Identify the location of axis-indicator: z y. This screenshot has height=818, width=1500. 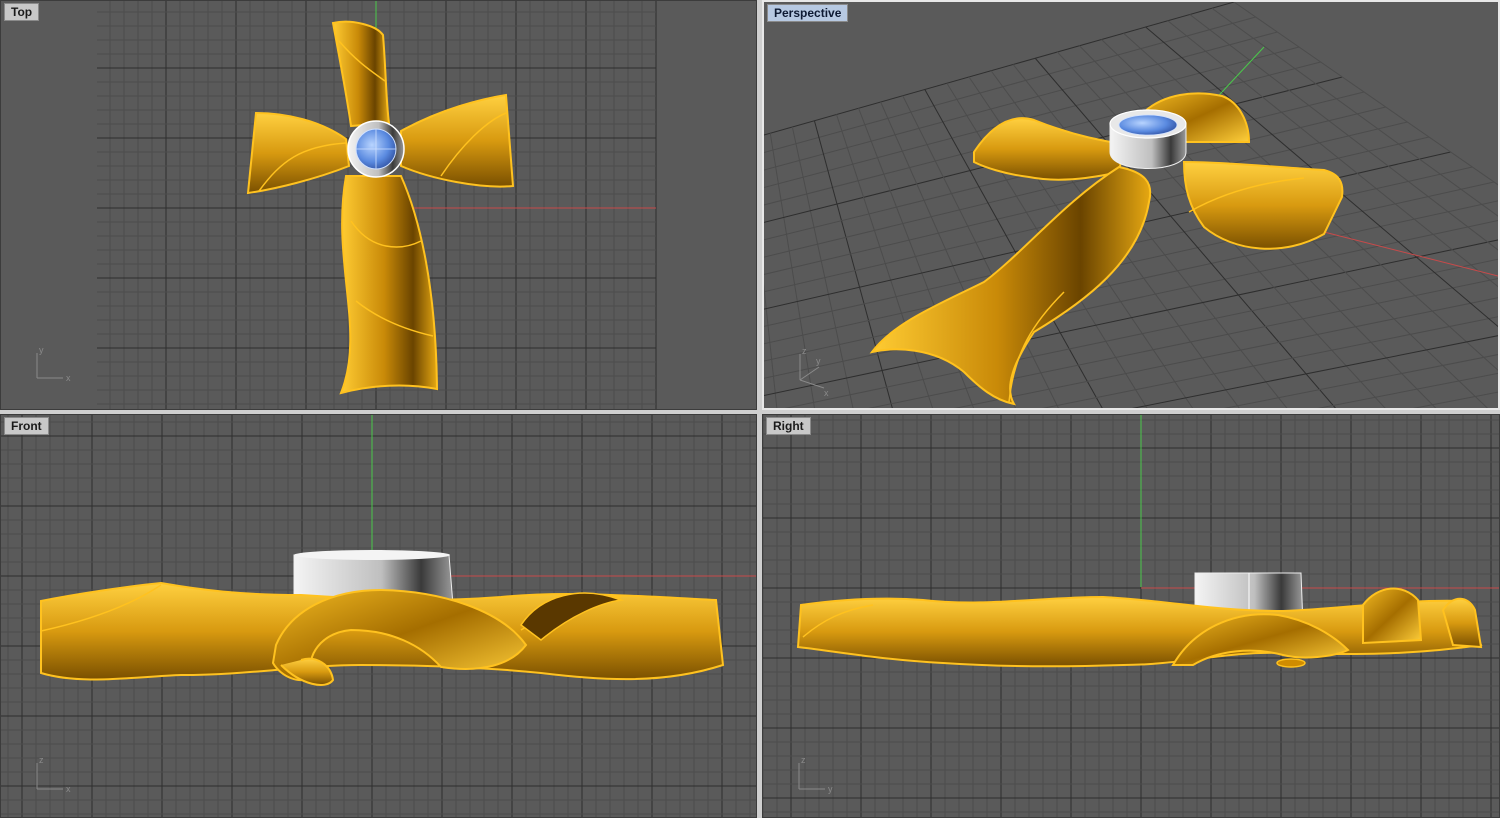
(815, 774).